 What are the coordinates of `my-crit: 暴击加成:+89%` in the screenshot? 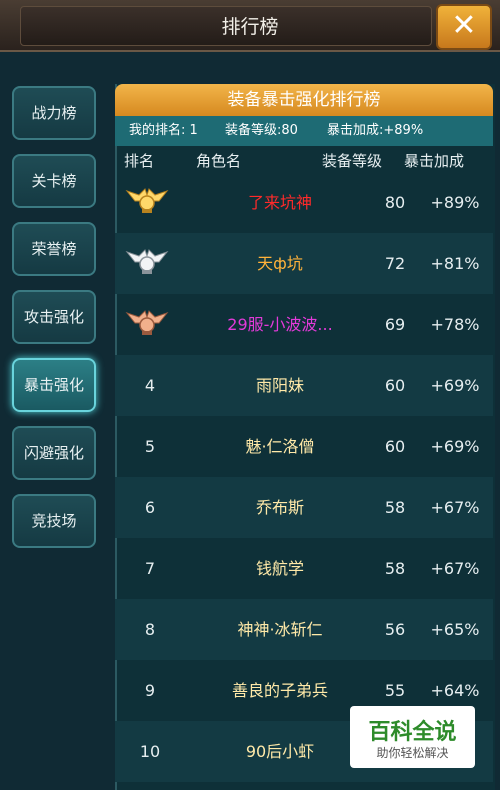 It's located at (375, 130).